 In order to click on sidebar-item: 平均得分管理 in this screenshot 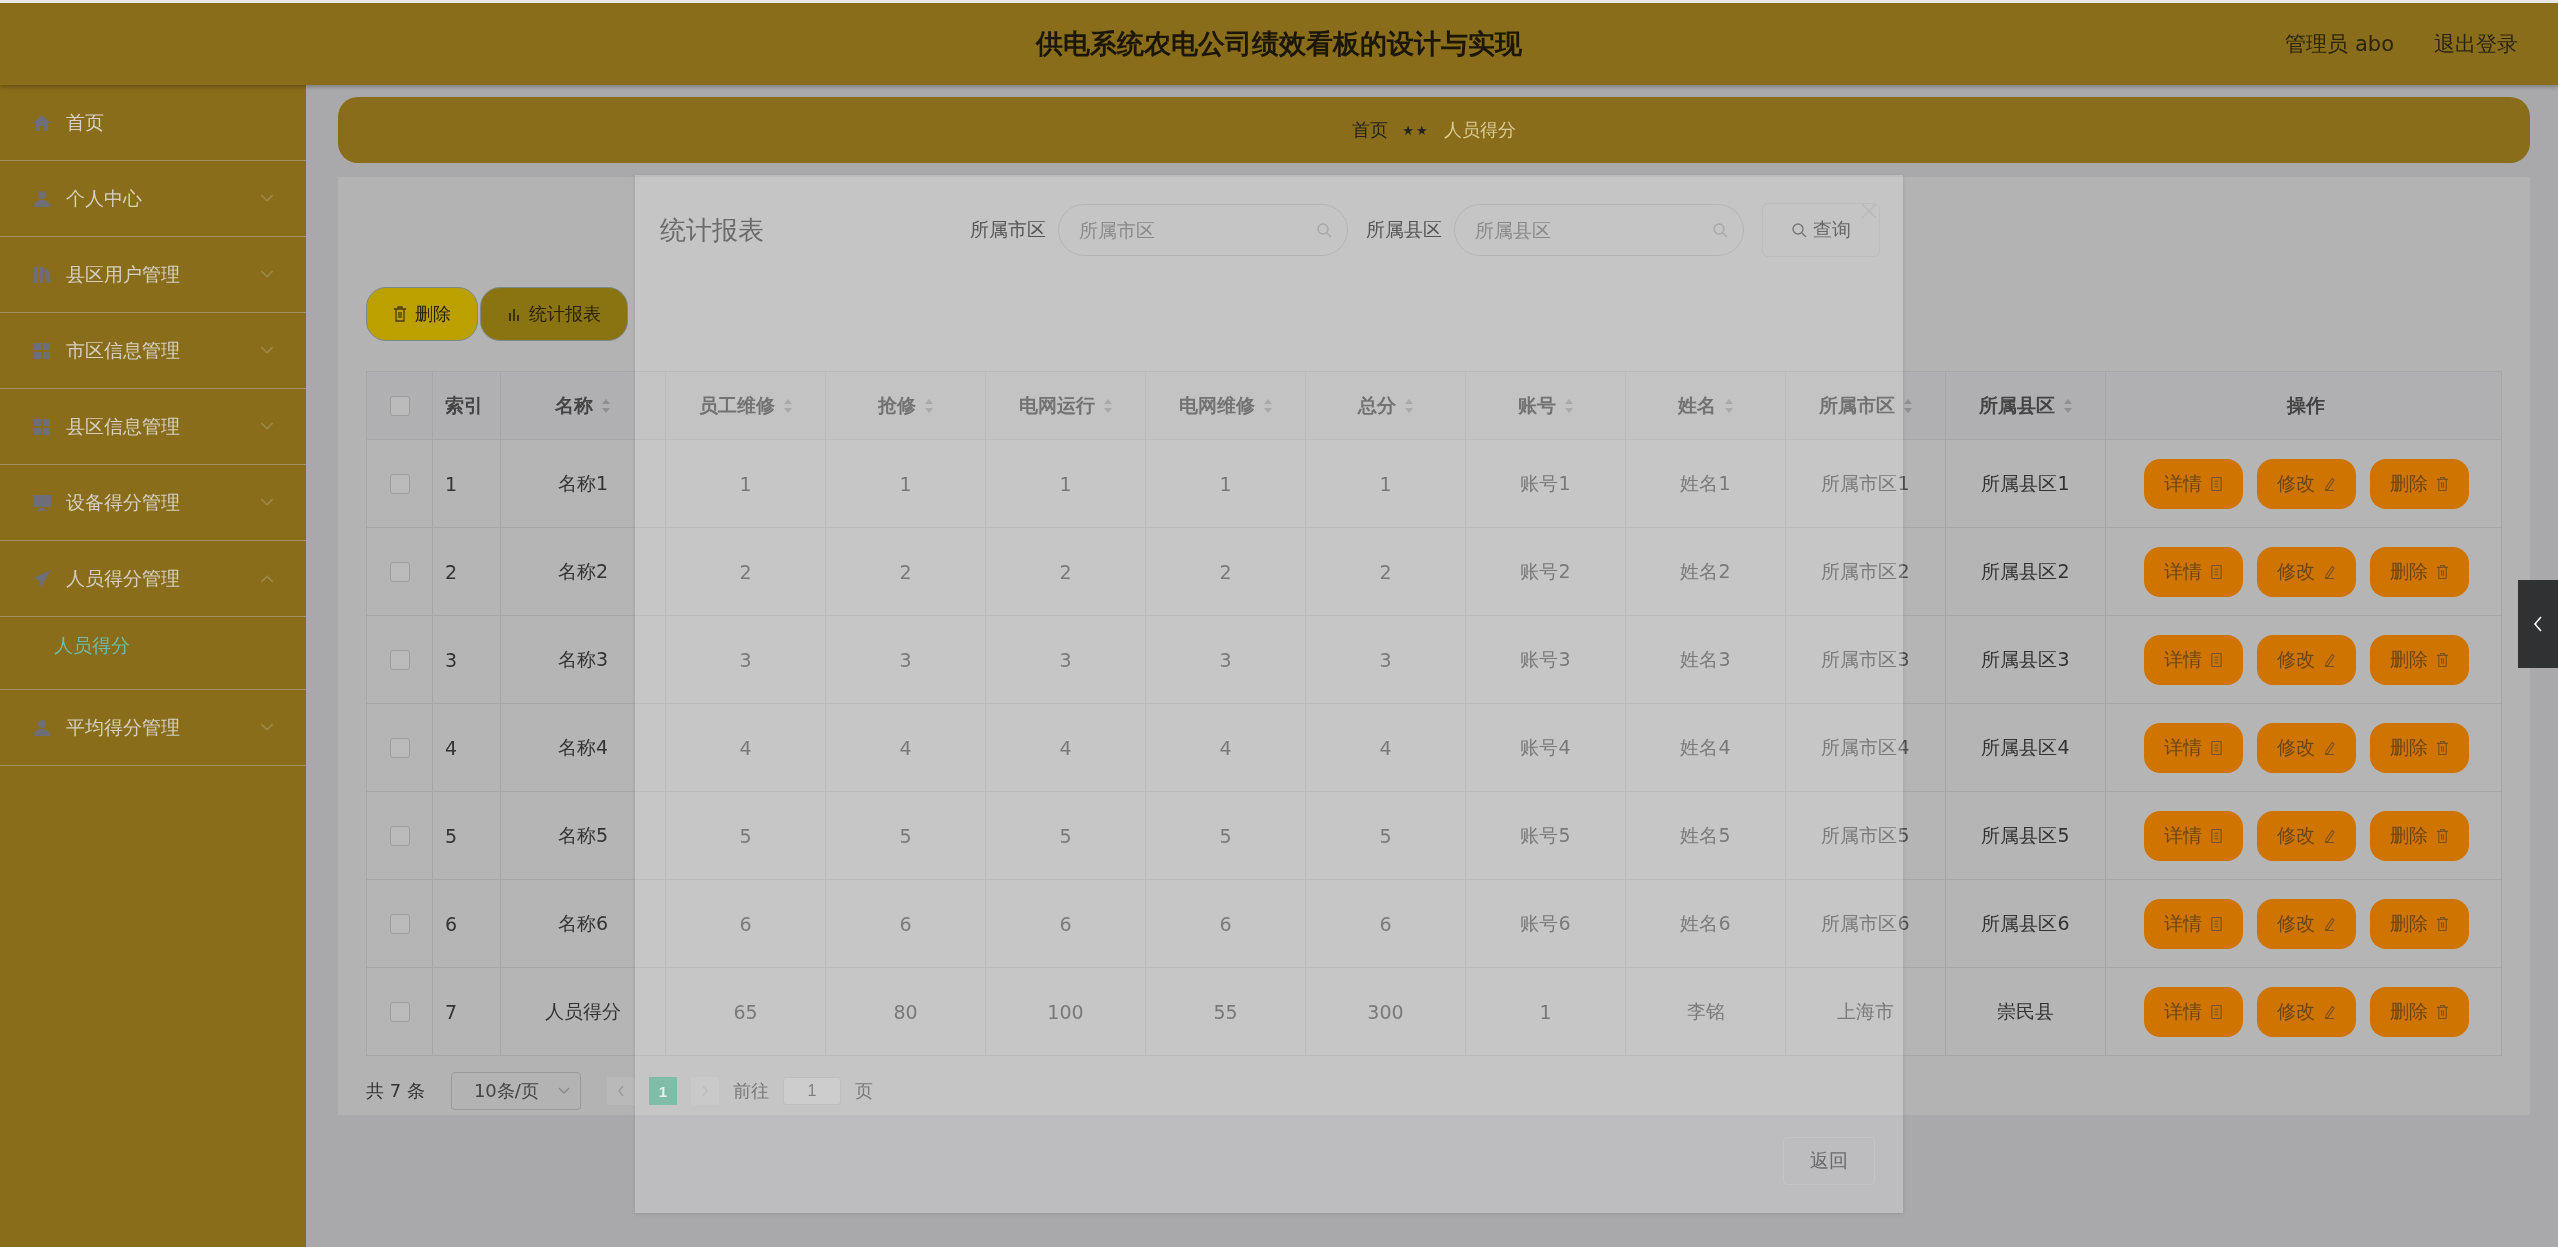, I will do `click(153, 728)`.